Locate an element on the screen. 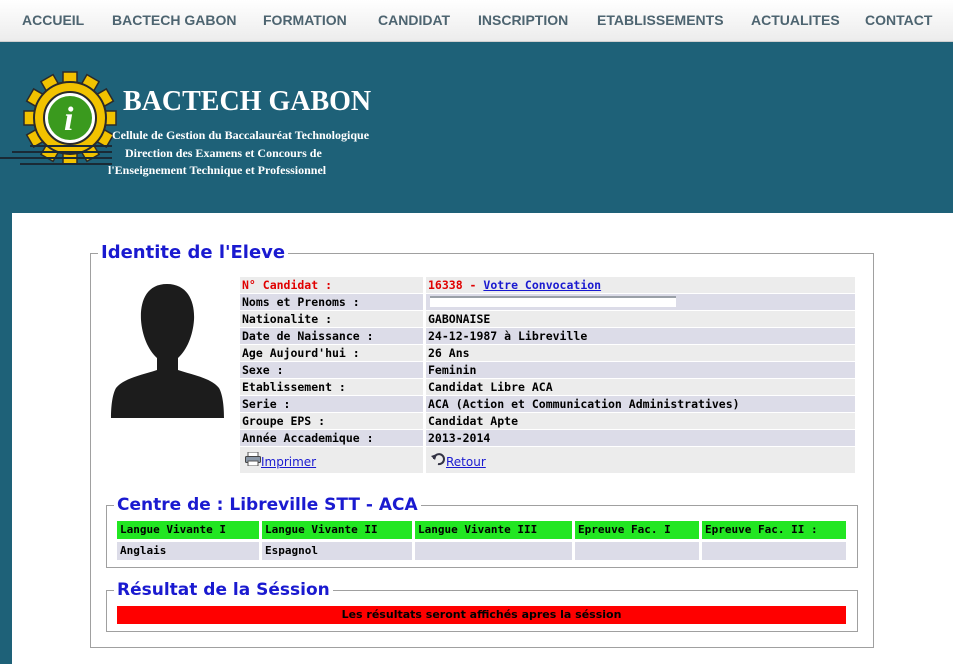 Image resolution: width=953 pixels, height=664 pixels. back-arrow-icon is located at coordinates (438, 459).